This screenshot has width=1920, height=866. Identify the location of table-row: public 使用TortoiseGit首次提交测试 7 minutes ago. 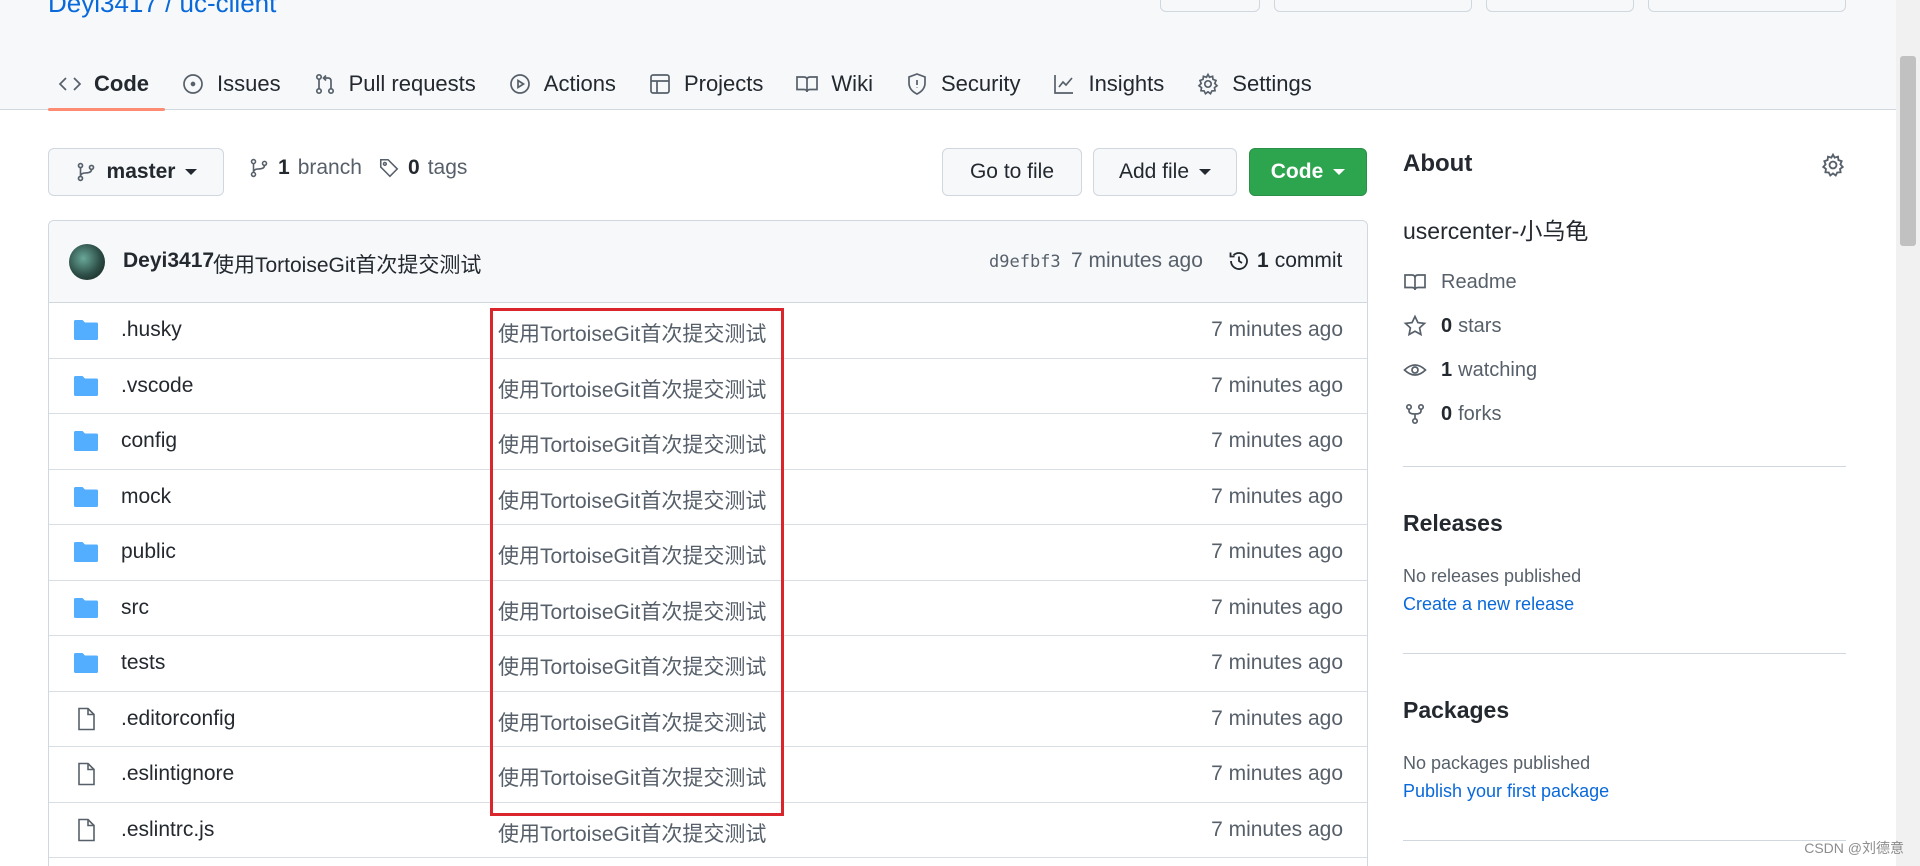
(708, 553).